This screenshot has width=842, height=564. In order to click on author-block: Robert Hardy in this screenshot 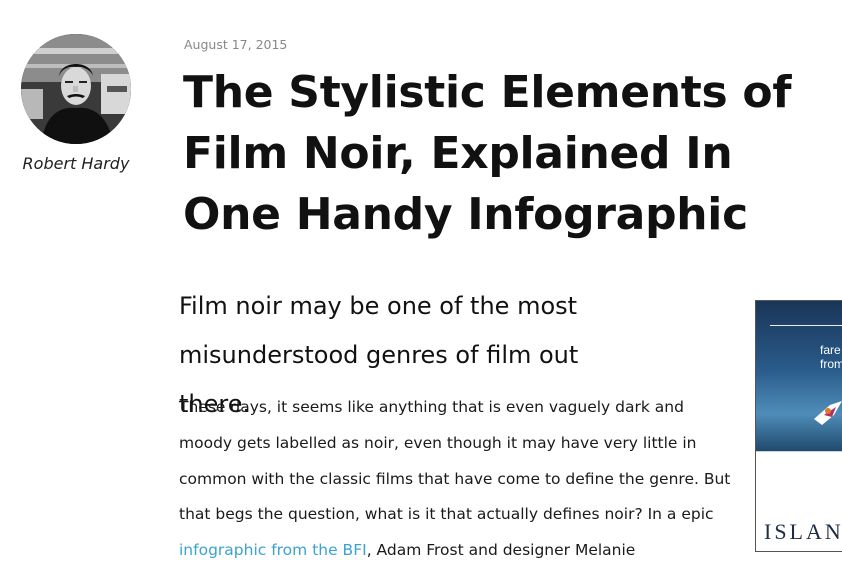, I will do `click(76, 103)`.